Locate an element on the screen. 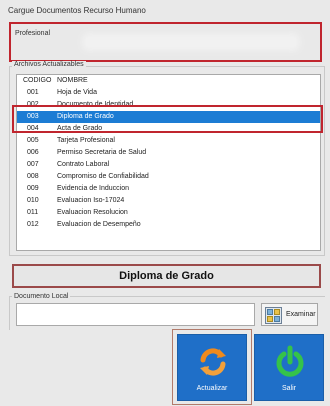  archivos-label: Archivos Actualizables is located at coordinates (49, 64).